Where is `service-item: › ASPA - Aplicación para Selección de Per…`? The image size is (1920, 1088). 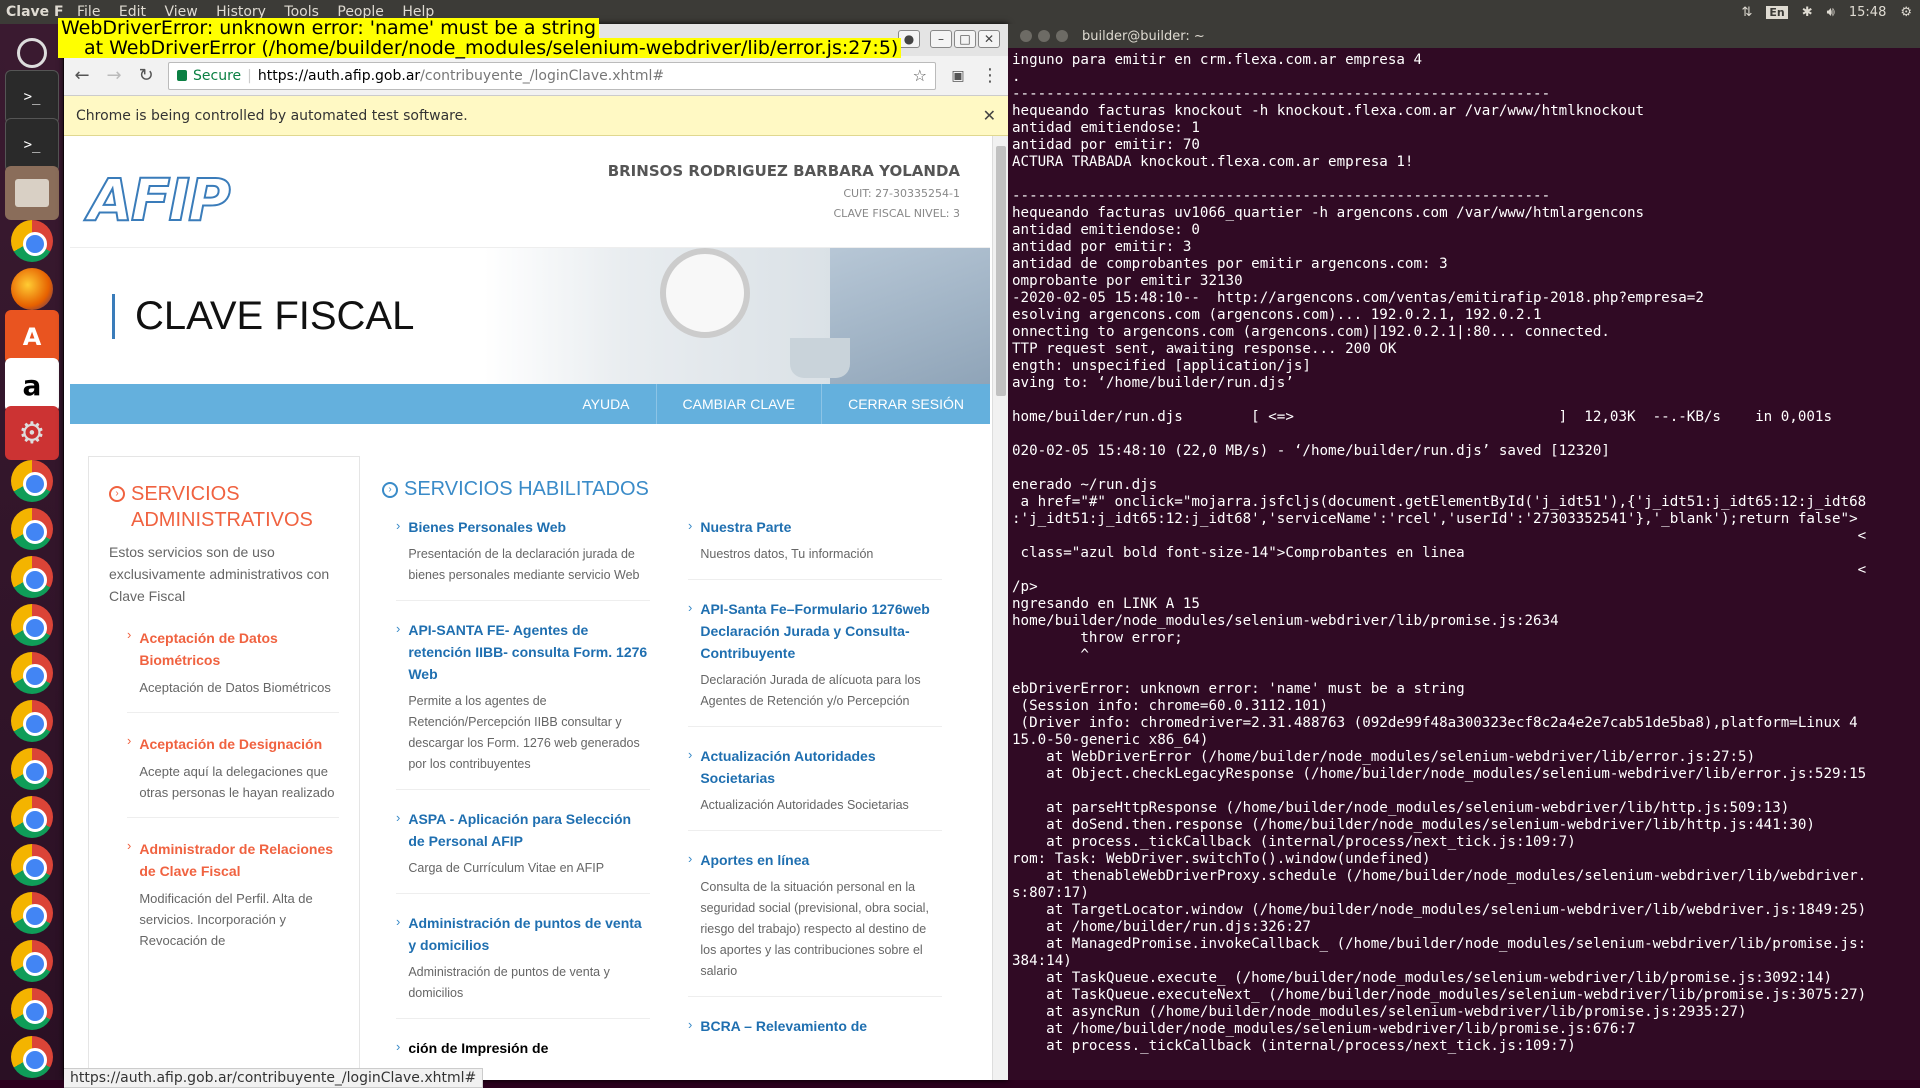
service-item: › ASPA - Aplicación para Selección de Per… is located at coordinates (523, 851).